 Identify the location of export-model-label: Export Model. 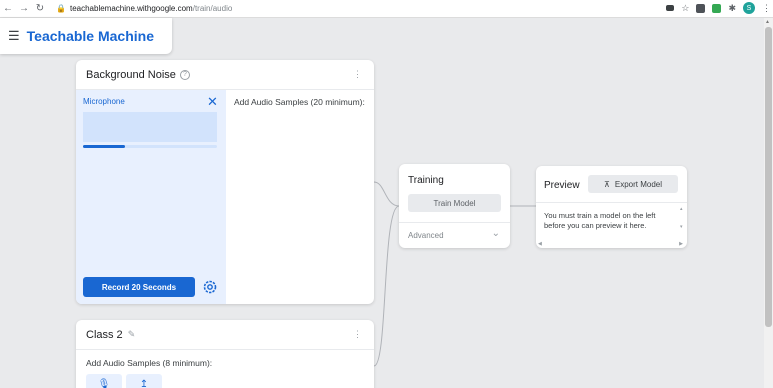
(638, 184).